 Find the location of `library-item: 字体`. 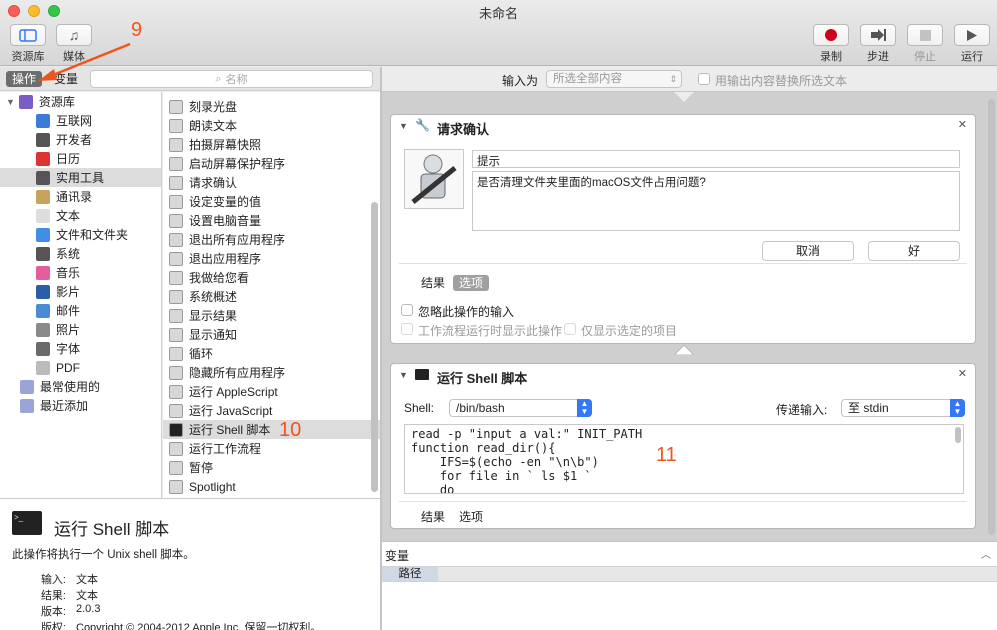

library-item: 字体 is located at coordinates (80, 348).